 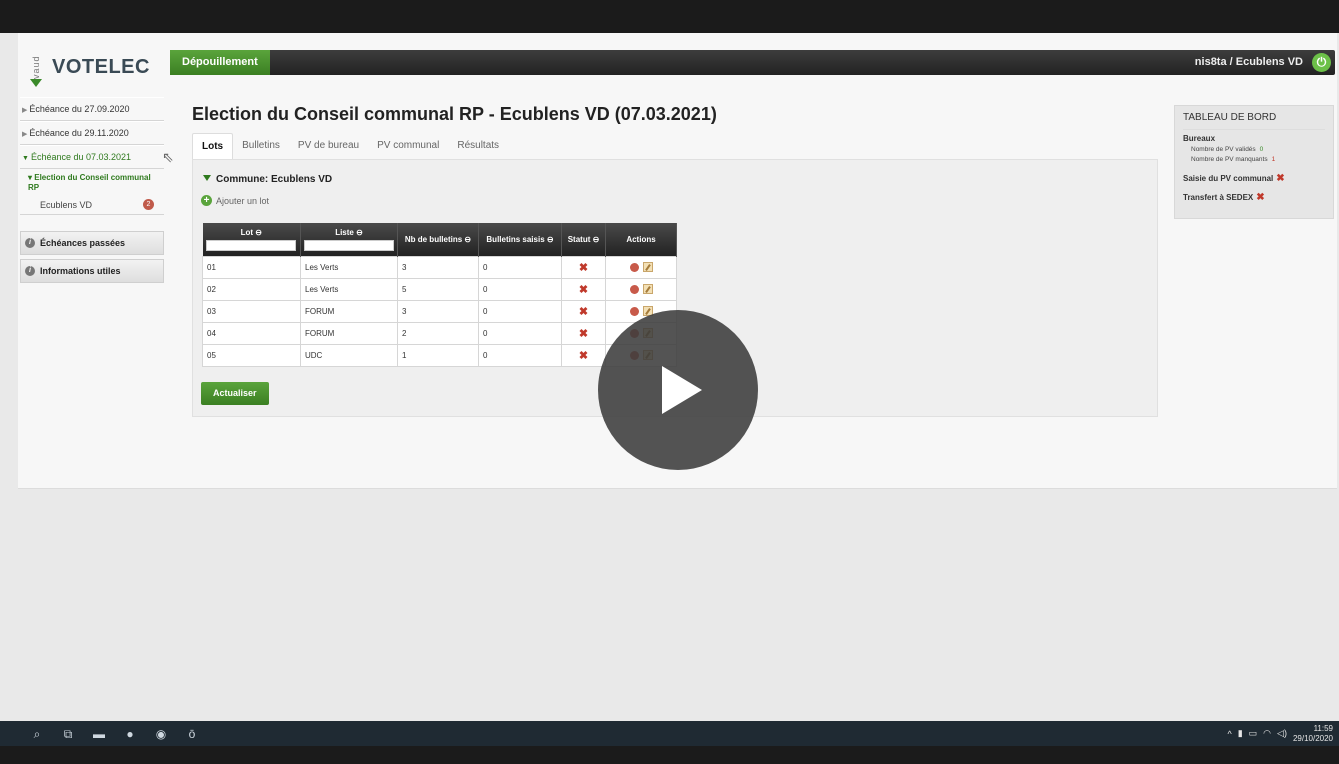 What do you see at coordinates (83, 243) in the screenshot?
I see `sidebar-box-label: Échéances passées` at bounding box center [83, 243].